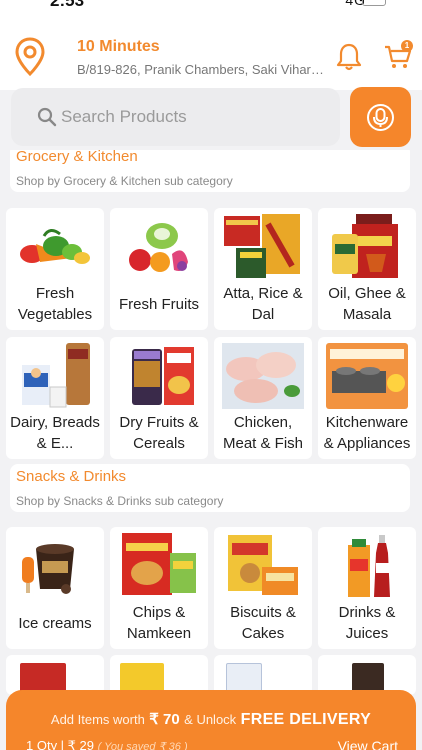 Image resolution: width=422 pixels, height=750 pixels. What do you see at coordinates (158, 304) in the screenshot?
I see `tile-label: Fresh Fruits` at bounding box center [158, 304].